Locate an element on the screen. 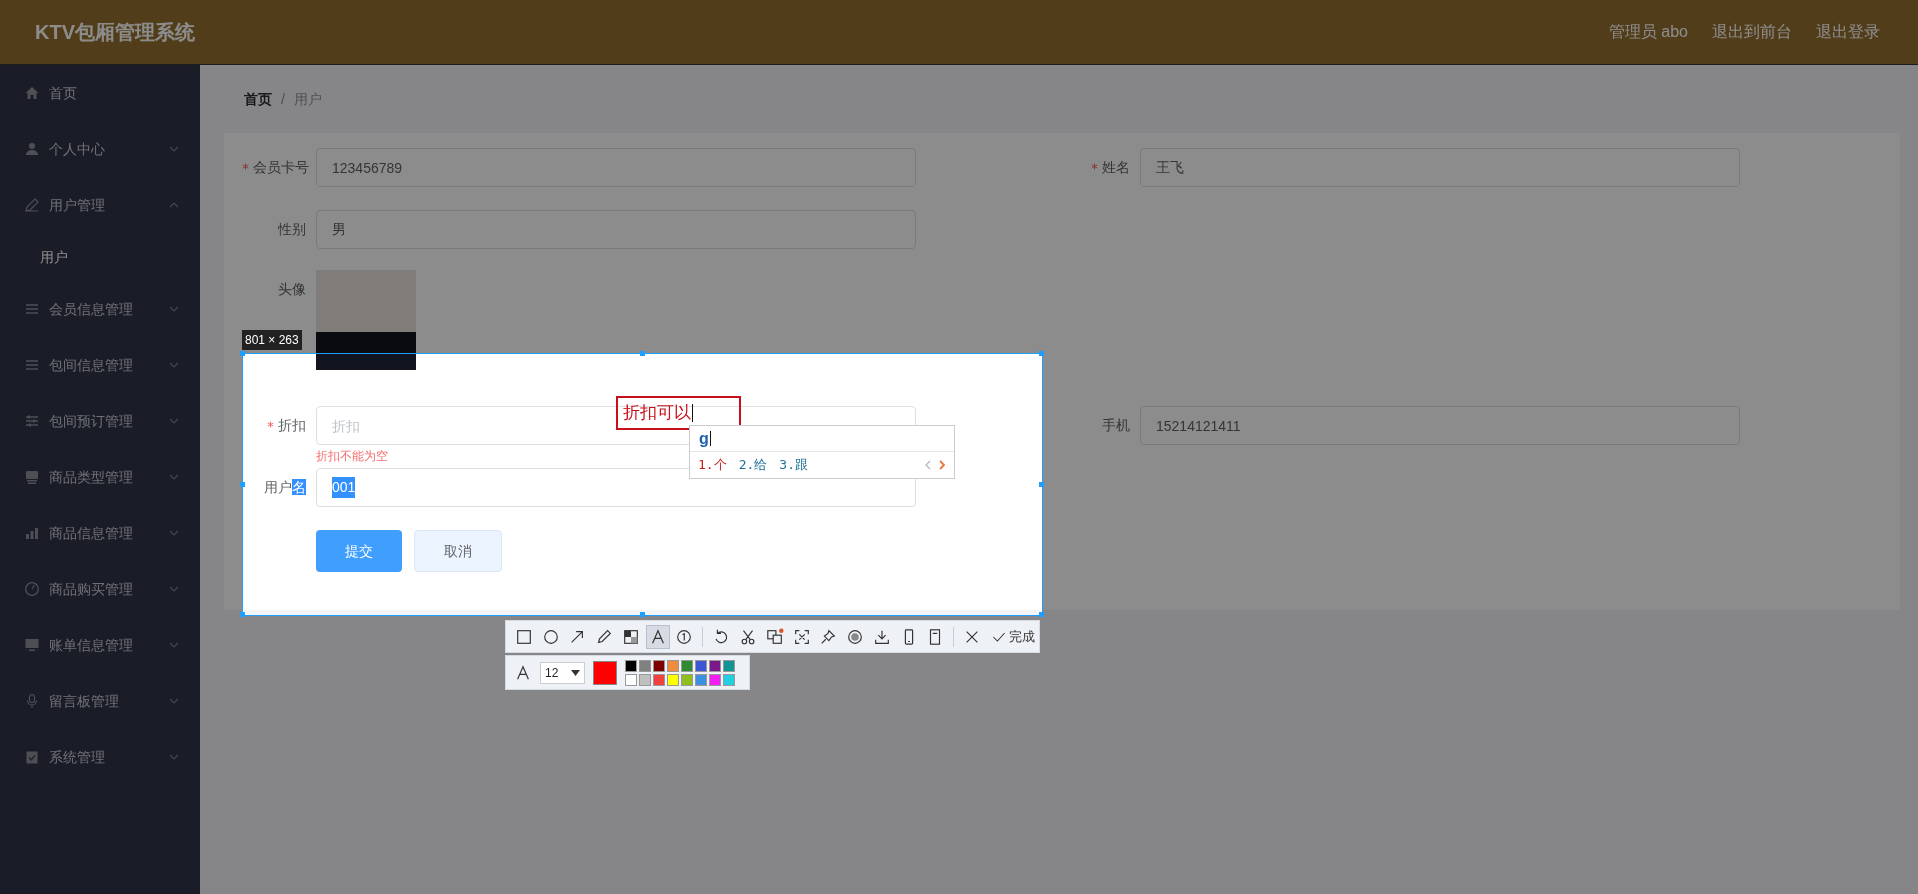 The image size is (1918, 894). size-label: 801 × 263 is located at coordinates (272, 340).